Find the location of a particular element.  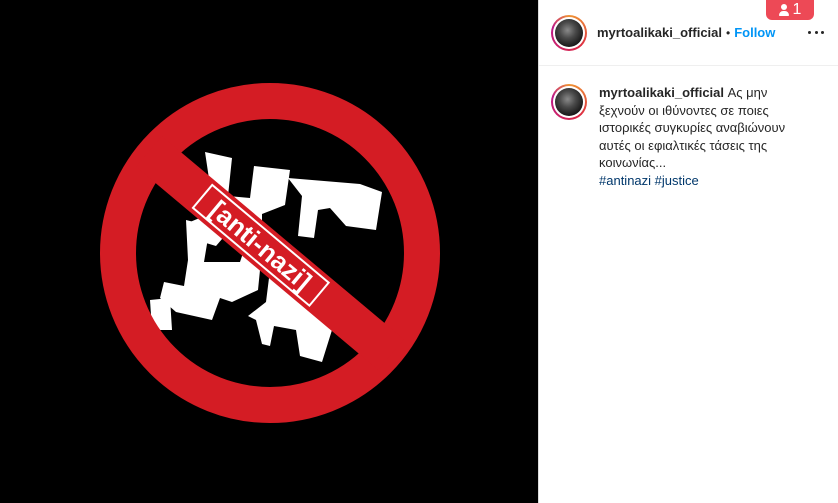

caption-avatar is located at coordinates (569, 102).